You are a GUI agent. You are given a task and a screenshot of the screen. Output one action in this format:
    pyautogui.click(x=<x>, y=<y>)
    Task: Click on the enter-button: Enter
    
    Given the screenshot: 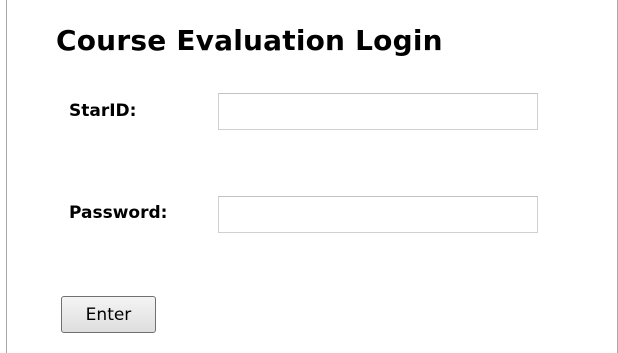 What is the action you would take?
    pyautogui.click(x=108, y=314)
    